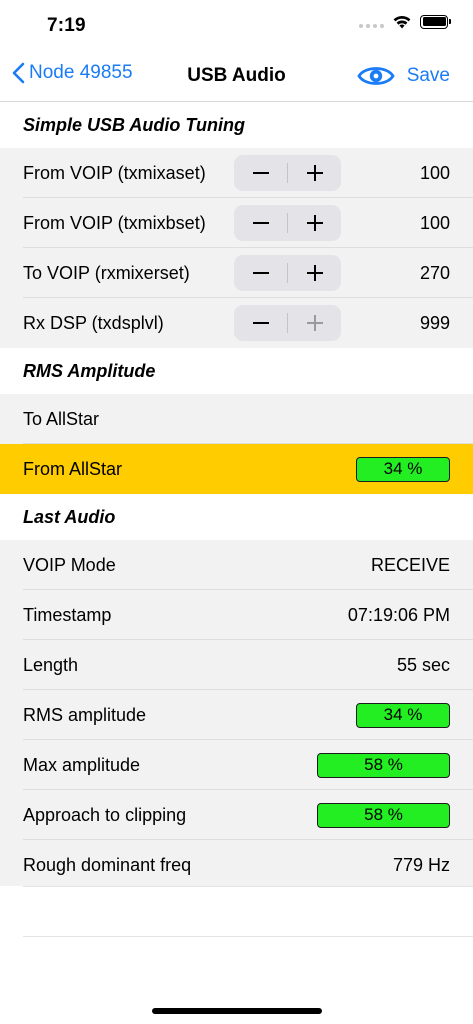 The width and height of the screenshot is (473, 1024). I want to click on dominant-freq-row: Rough dominant freq 779 Hz, so click(236, 865).